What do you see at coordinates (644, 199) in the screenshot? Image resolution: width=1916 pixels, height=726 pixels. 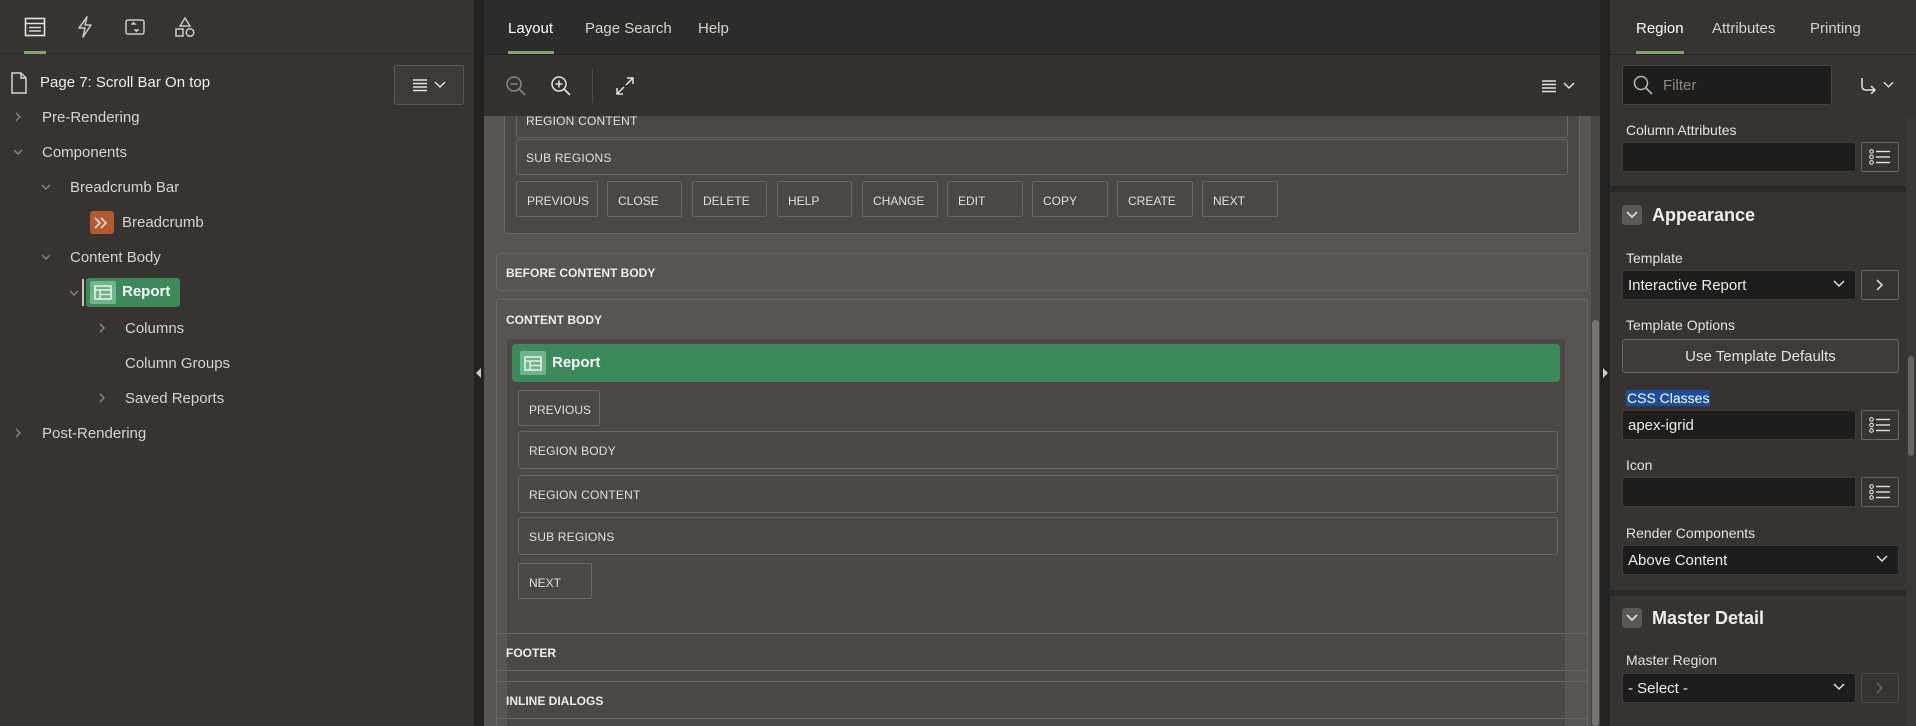 I see `close-slot: CLOSE` at bounding box center [644, 199].